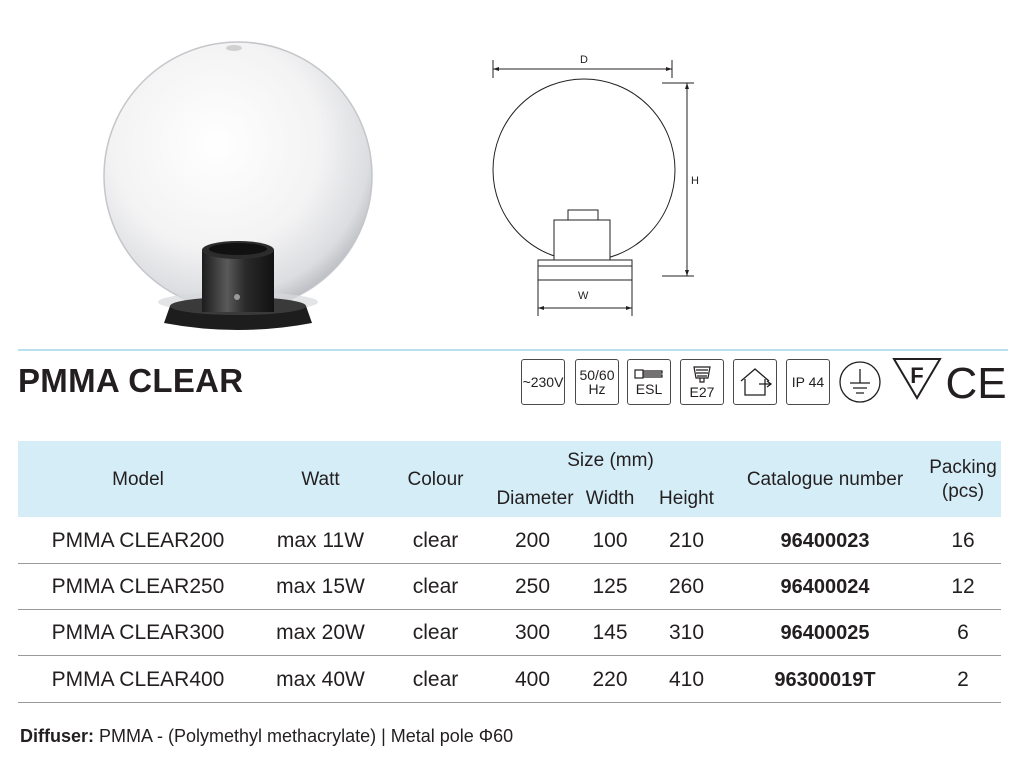 The width and height of the screenshot is (1024, 768). I want to click on header-catalogue: Catalogue number, so click(825, 479).